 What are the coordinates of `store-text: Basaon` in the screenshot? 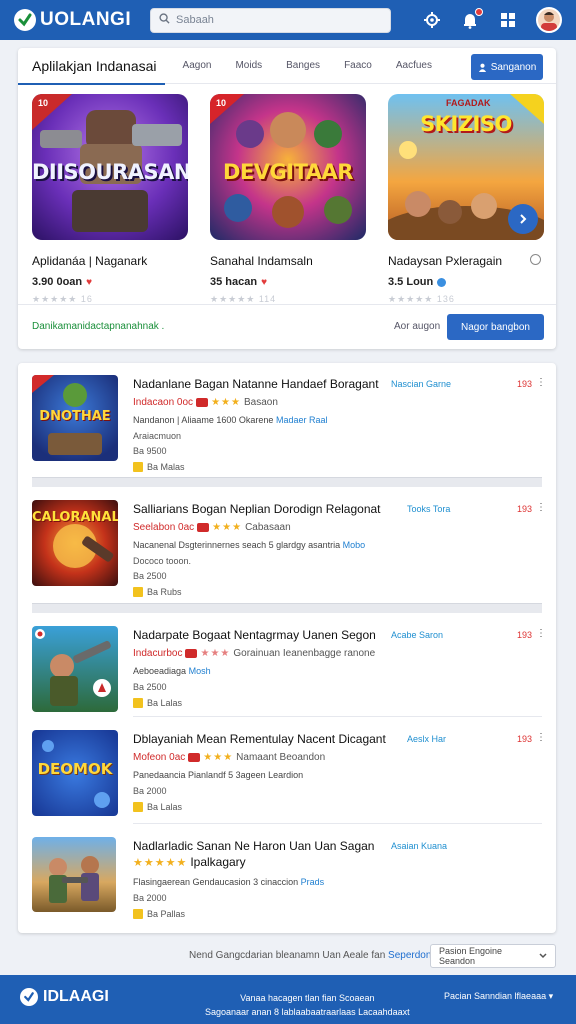 It's located at (260, 402).